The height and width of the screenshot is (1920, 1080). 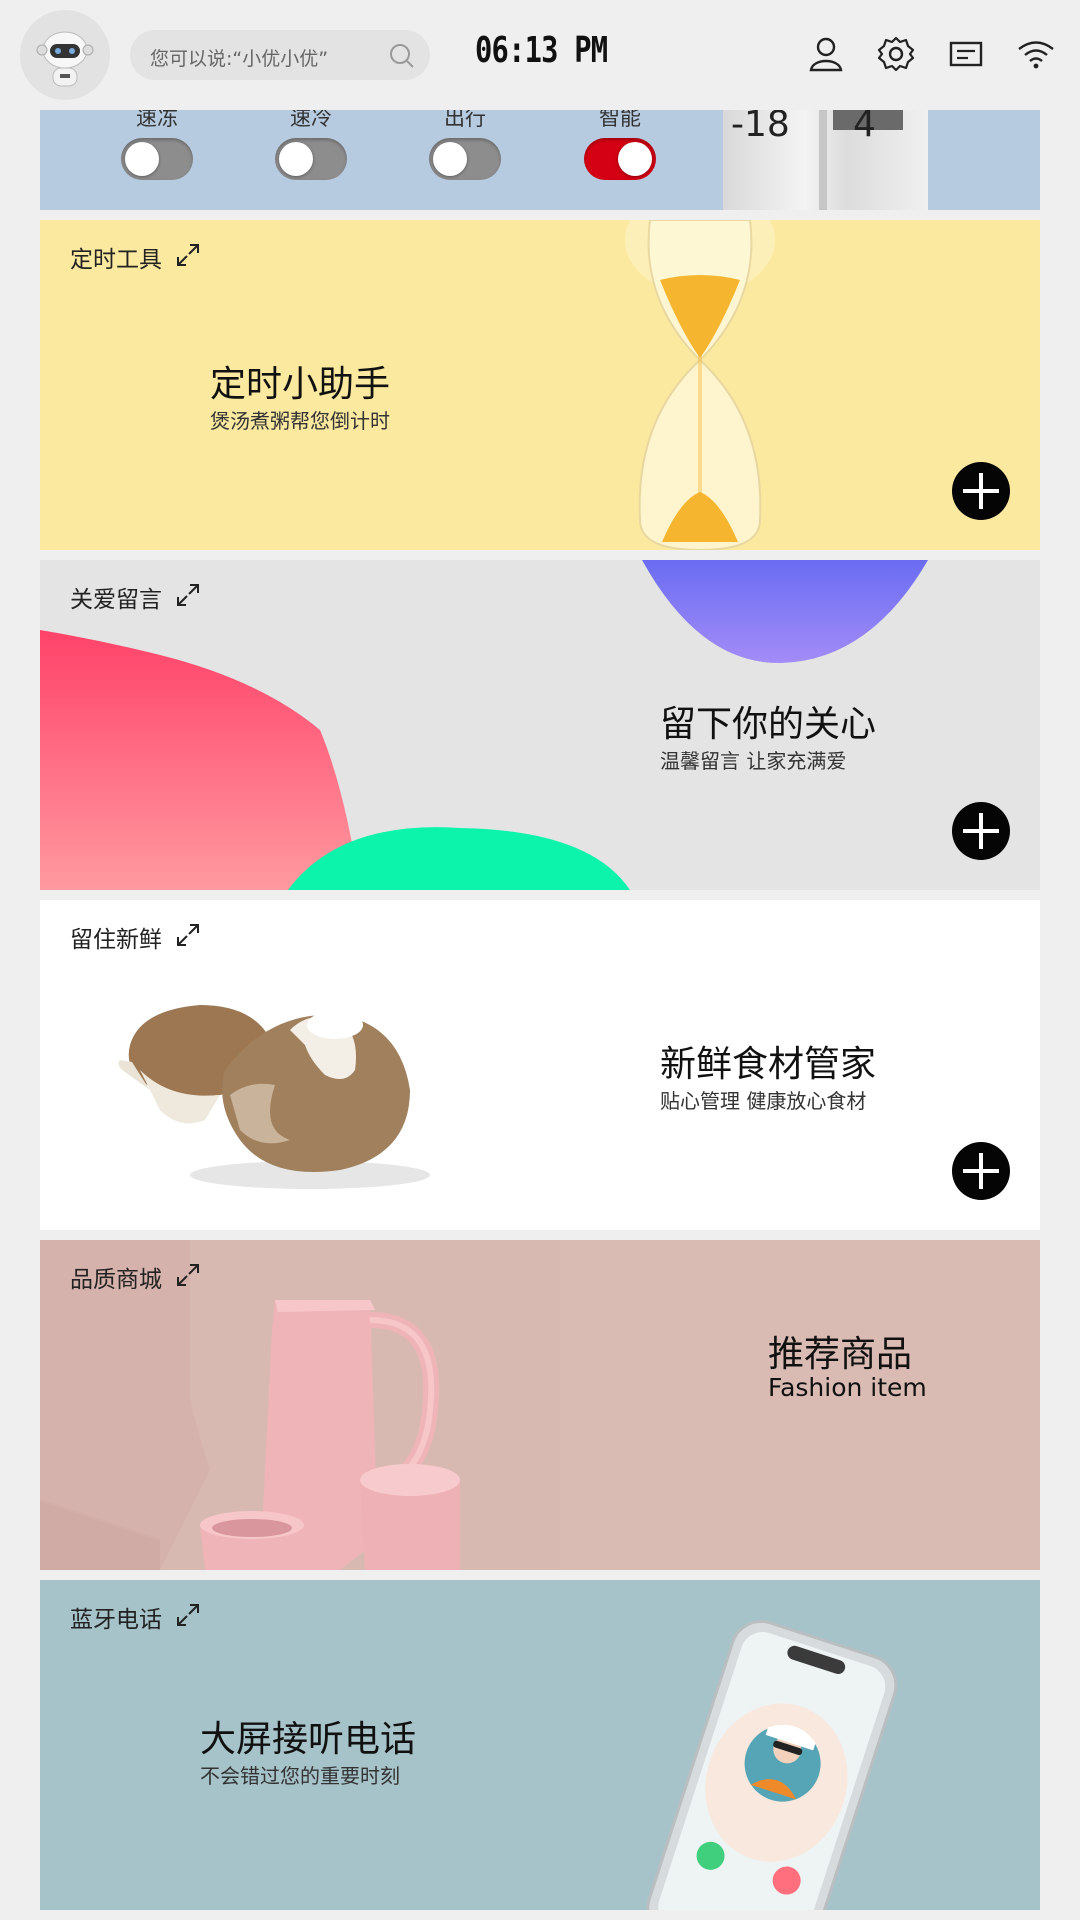 What do you see at coordinates (753, 761) in the screenshot?
I see `card-subtitle-messages: 温馨留言 让家充满爱` at bounding box center [753, 761].